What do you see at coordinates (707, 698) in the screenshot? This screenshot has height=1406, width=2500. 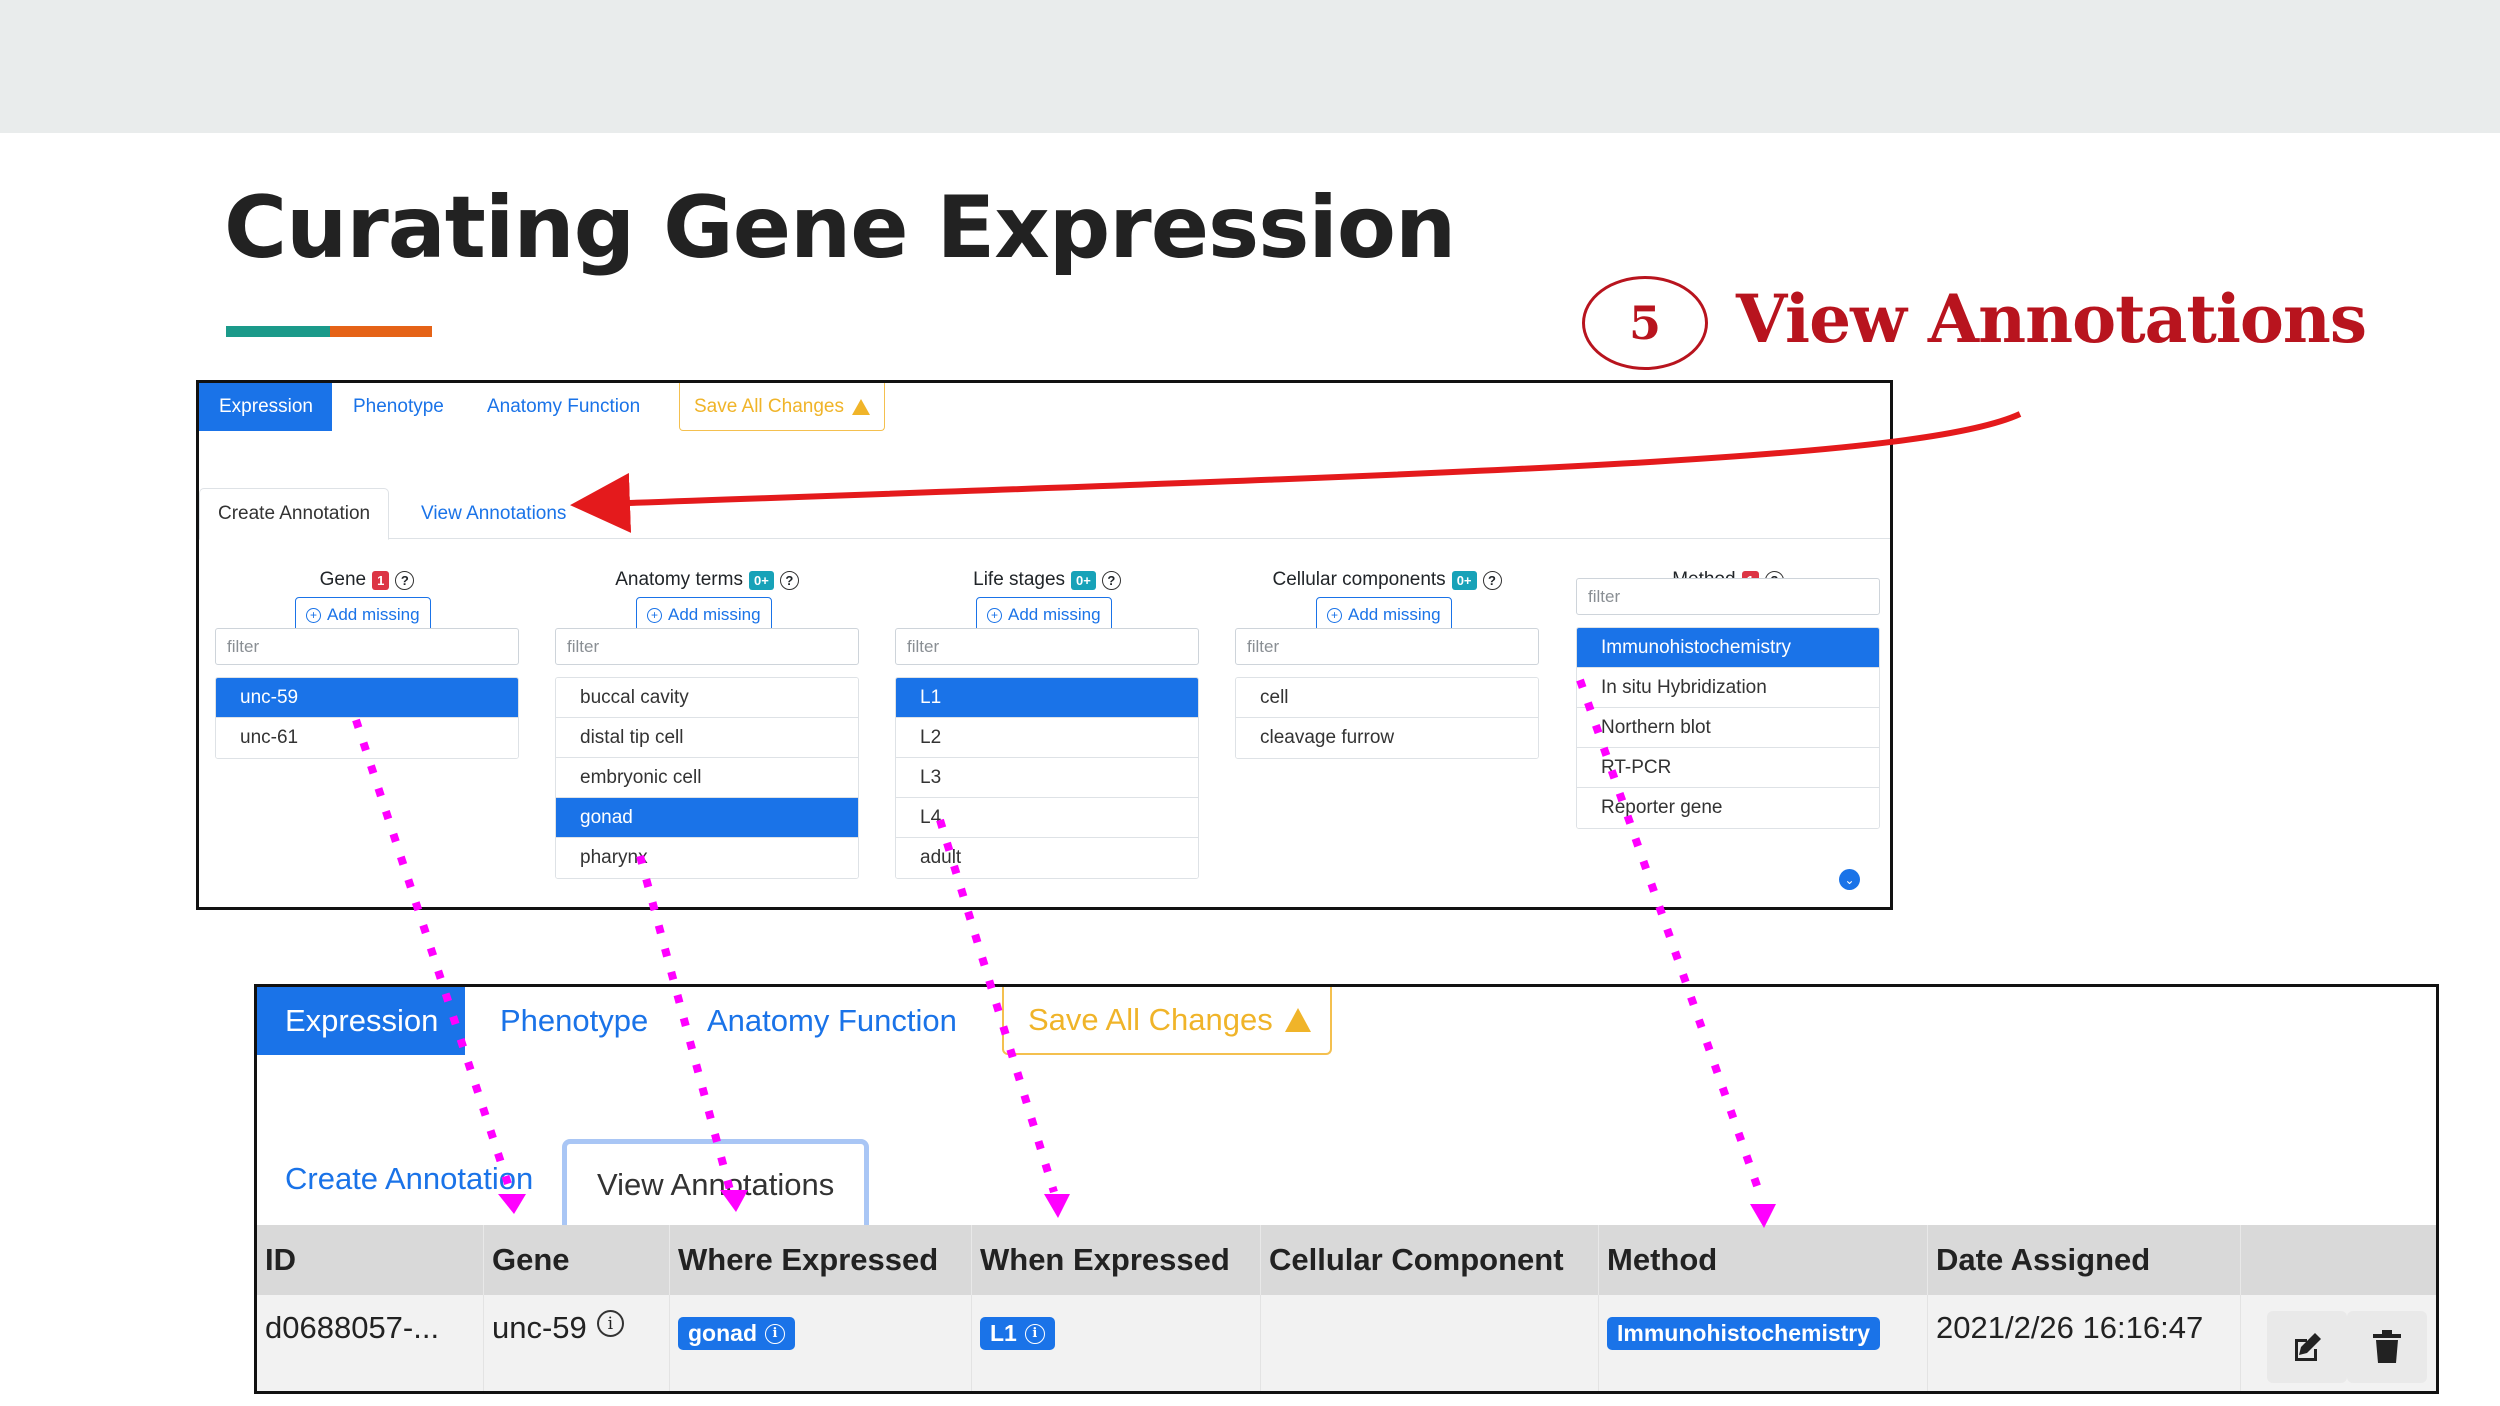 I see `list-item: buccal cavity` at bounding box center [707, 698].